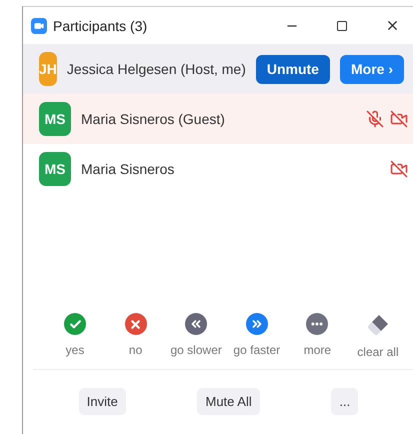  I want to click on reaction-button: more, so click(317, 336).